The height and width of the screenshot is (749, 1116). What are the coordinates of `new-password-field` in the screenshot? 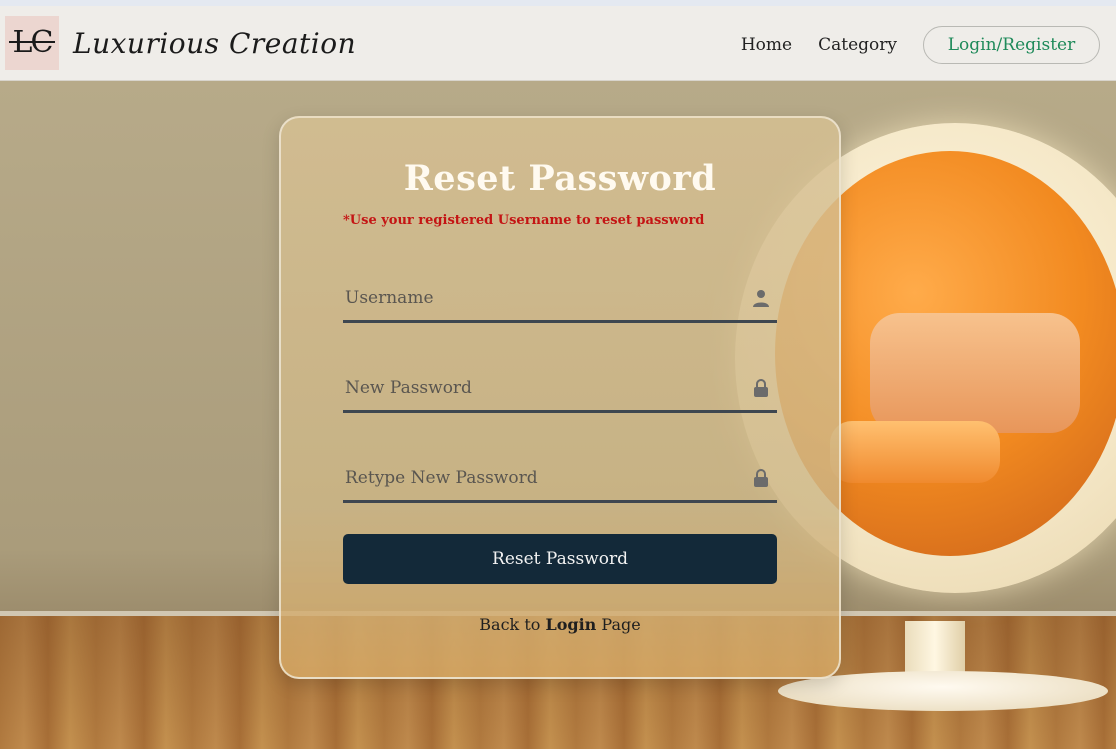 It's located at (560, 388).